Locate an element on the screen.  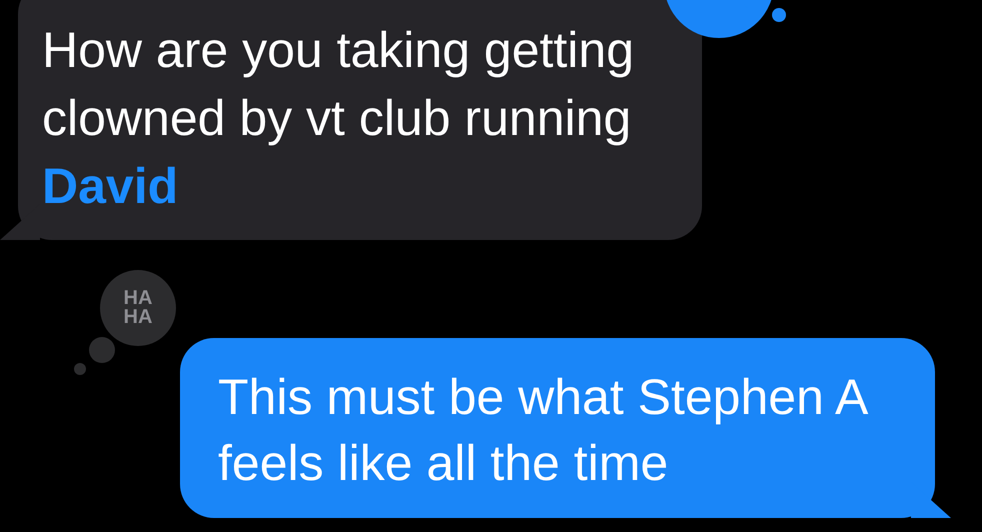
mention-link: David is located at coordinates (360, 186).